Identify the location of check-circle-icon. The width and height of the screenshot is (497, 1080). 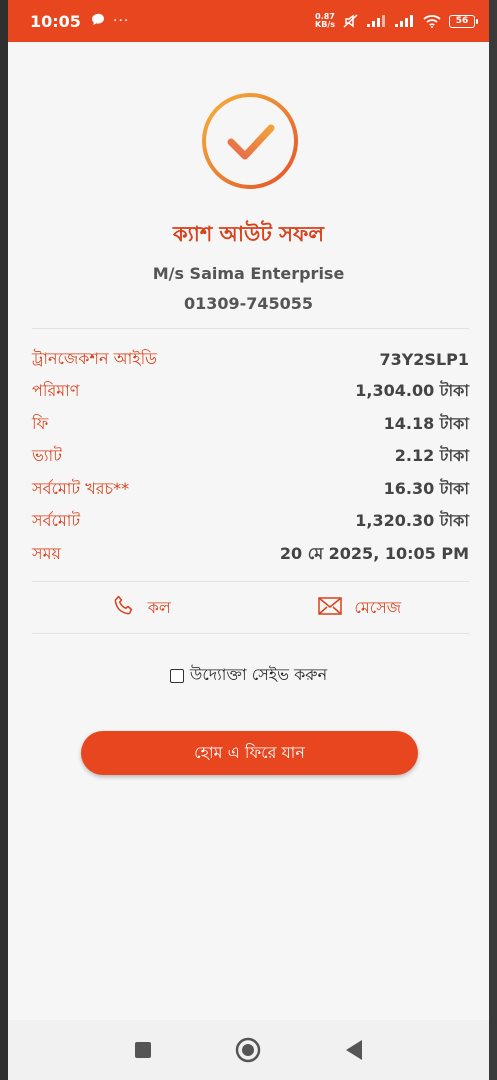
(250, 141).